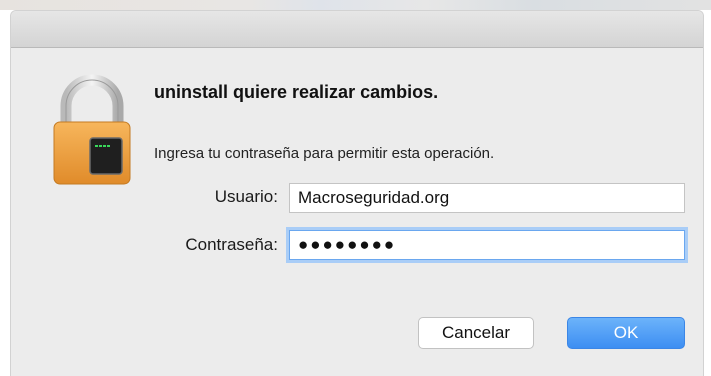 This screenshot has width=711, height=376. Describe the element at coordinates (296, 92) in the screenshot. I see `dialog-heading: uninstall quiere realizar cambios.` at that location.